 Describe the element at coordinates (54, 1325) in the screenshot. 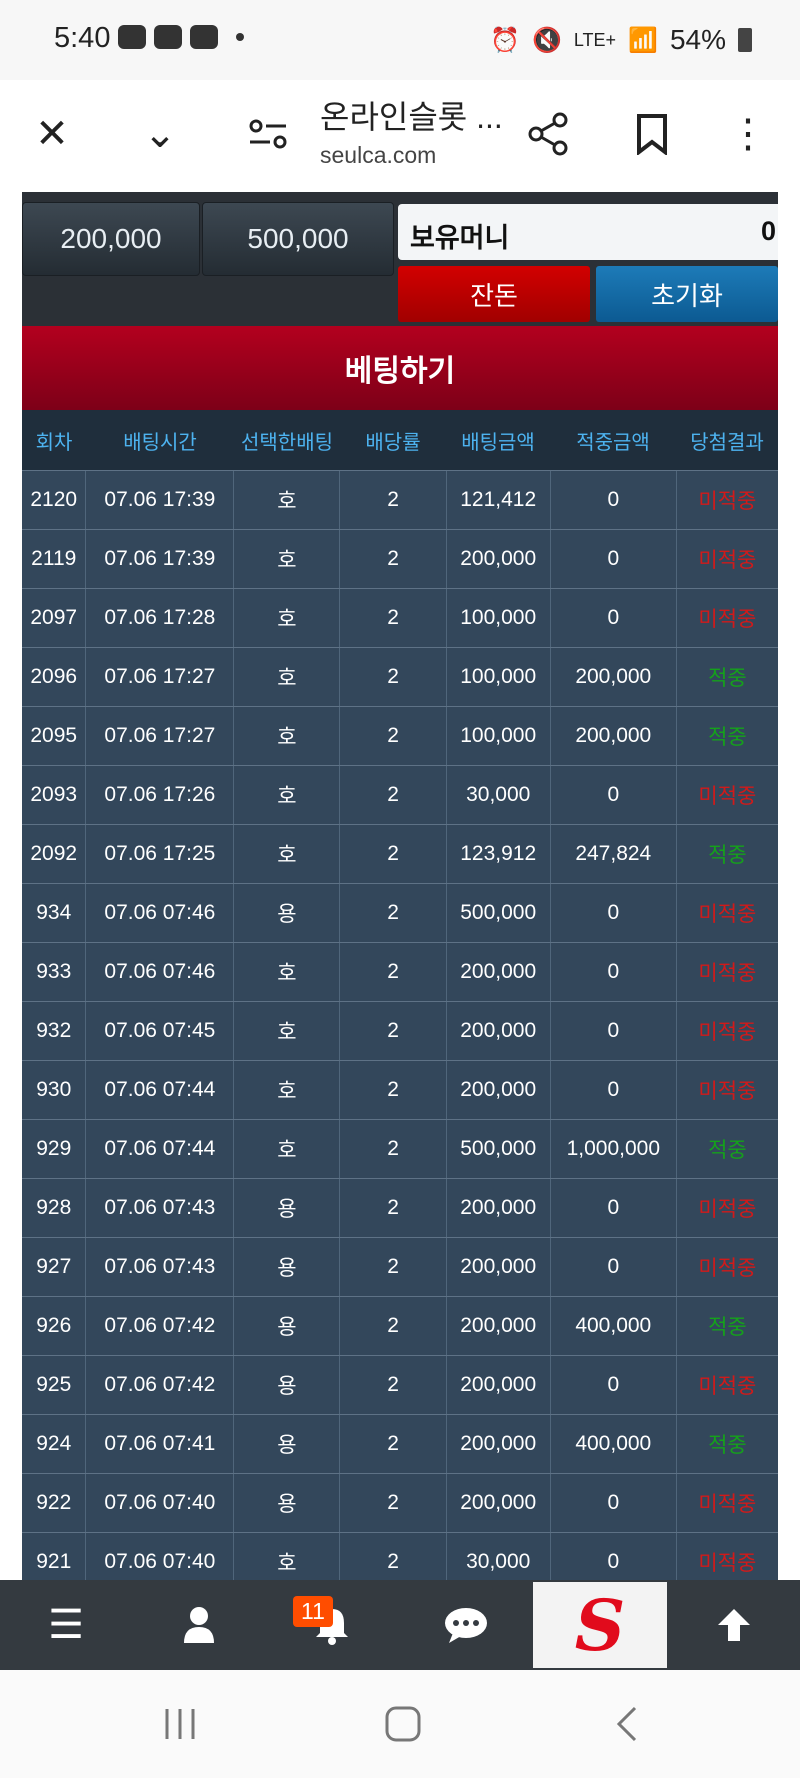

I see `table-cell: 926` at that location.